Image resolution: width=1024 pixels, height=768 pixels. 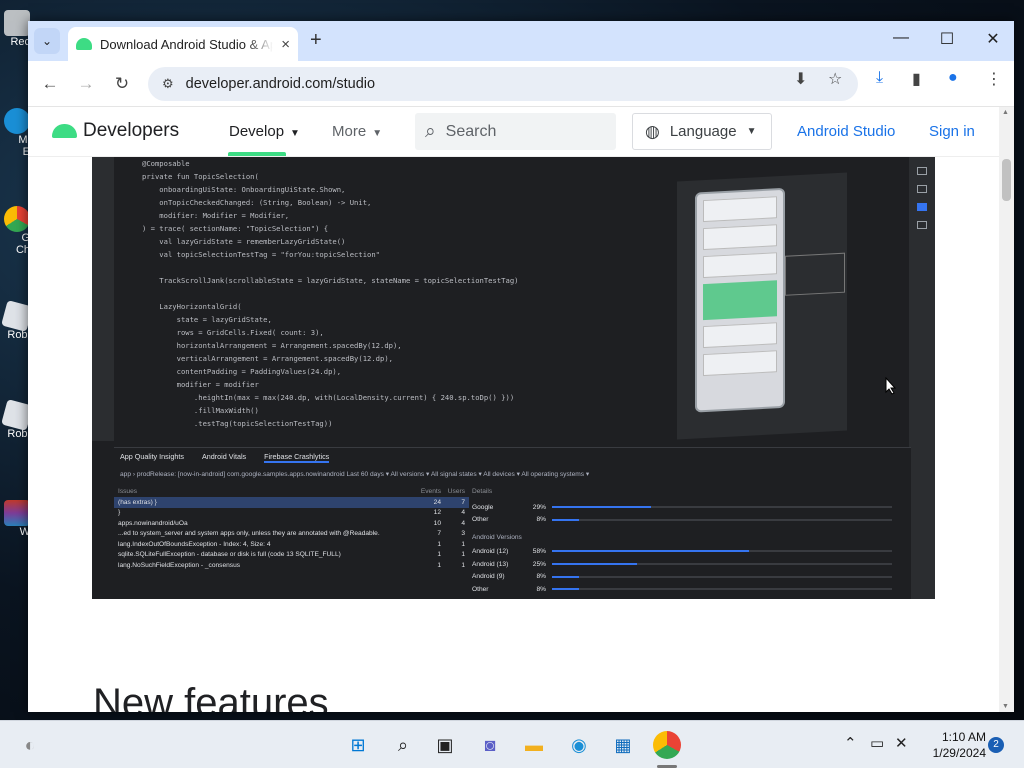 I want to click on teams-chat-icon: ◙, so click(x=490, y=745).